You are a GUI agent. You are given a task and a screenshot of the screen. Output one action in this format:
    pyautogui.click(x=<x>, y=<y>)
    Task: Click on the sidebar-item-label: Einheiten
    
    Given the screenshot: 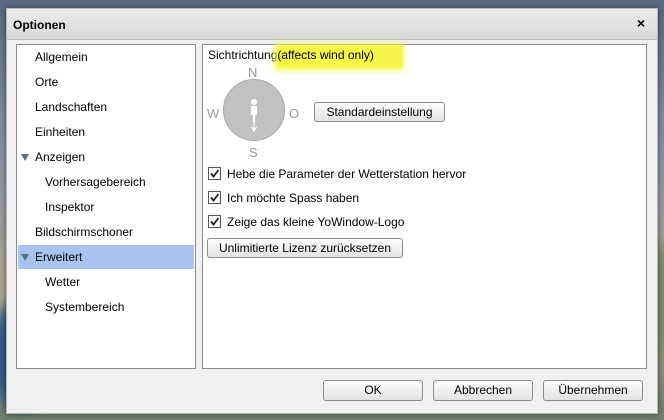 What is the action you would take?
    pyautogui.click(x=60, y=132)
    